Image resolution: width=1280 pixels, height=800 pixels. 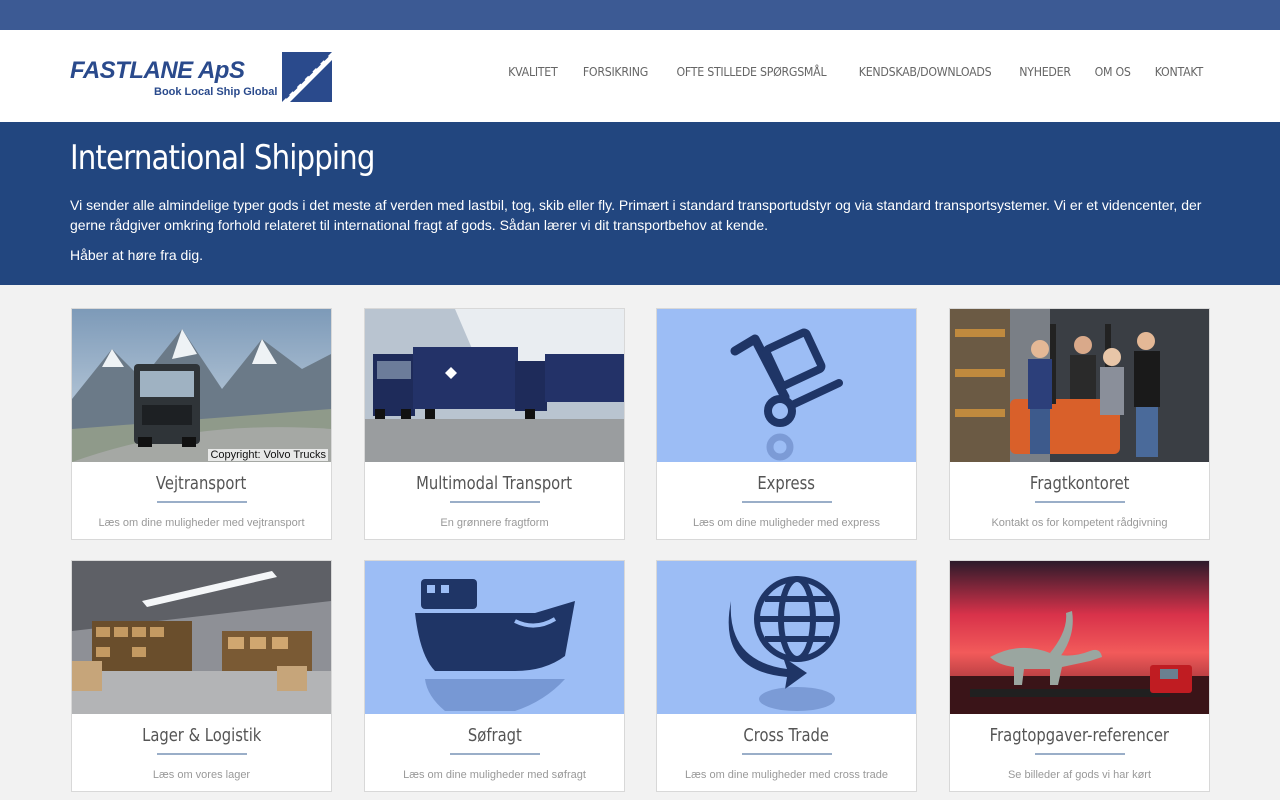 I want to click on card-description: Kontakt os for kompetent rådgivning, so click(x=1079, y=523).